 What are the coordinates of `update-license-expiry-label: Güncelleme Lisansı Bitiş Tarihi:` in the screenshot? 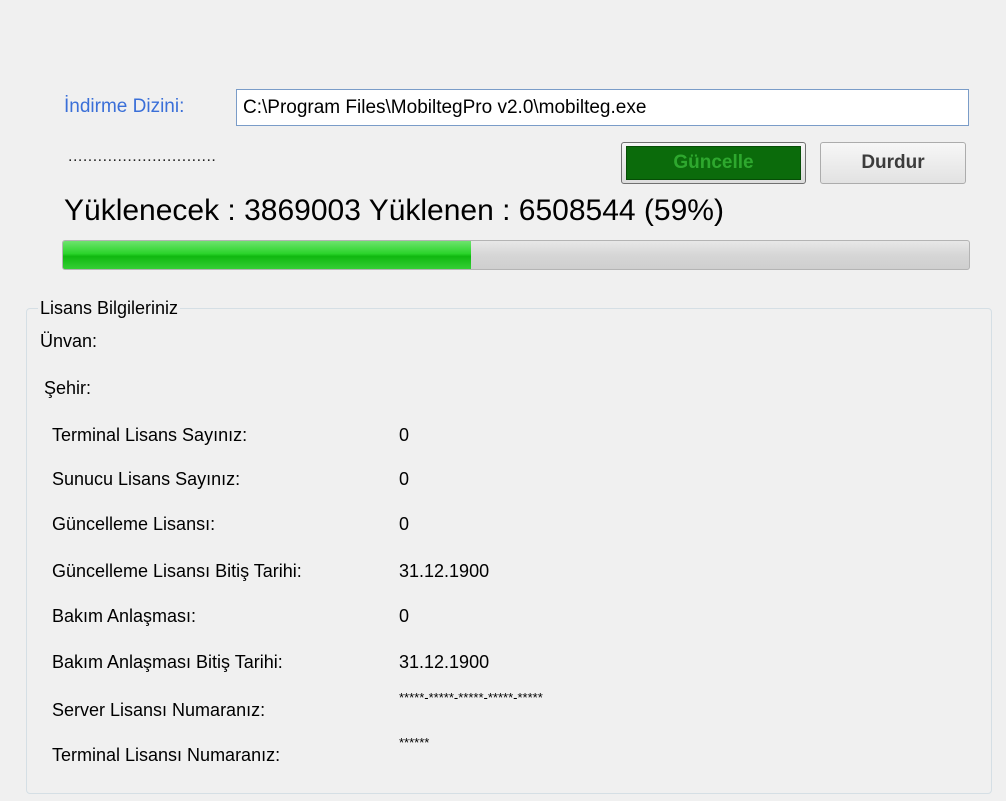 It's located at (177, 571).